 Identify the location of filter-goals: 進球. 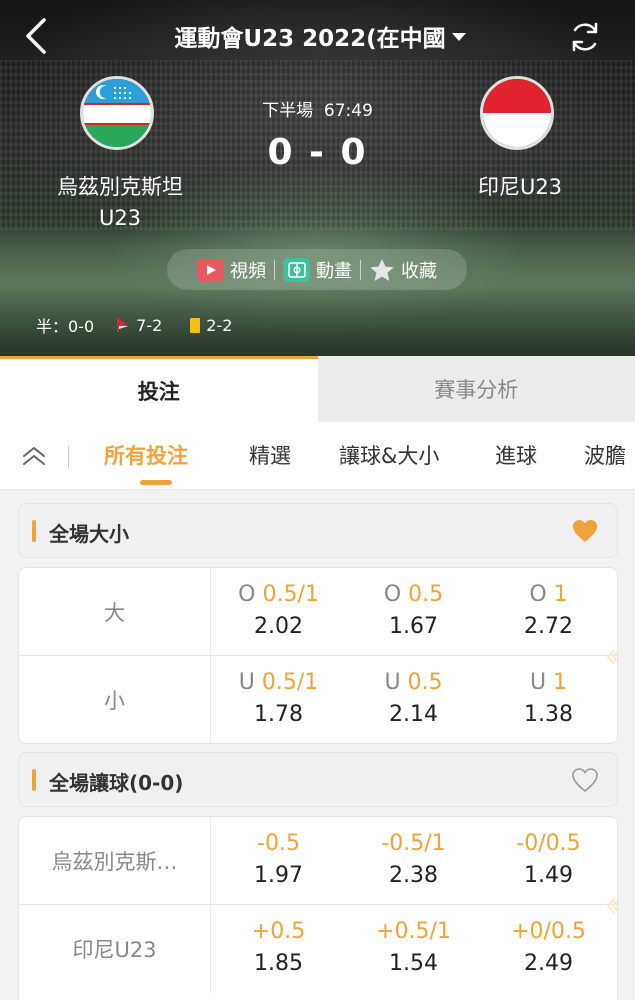
(516, 455).